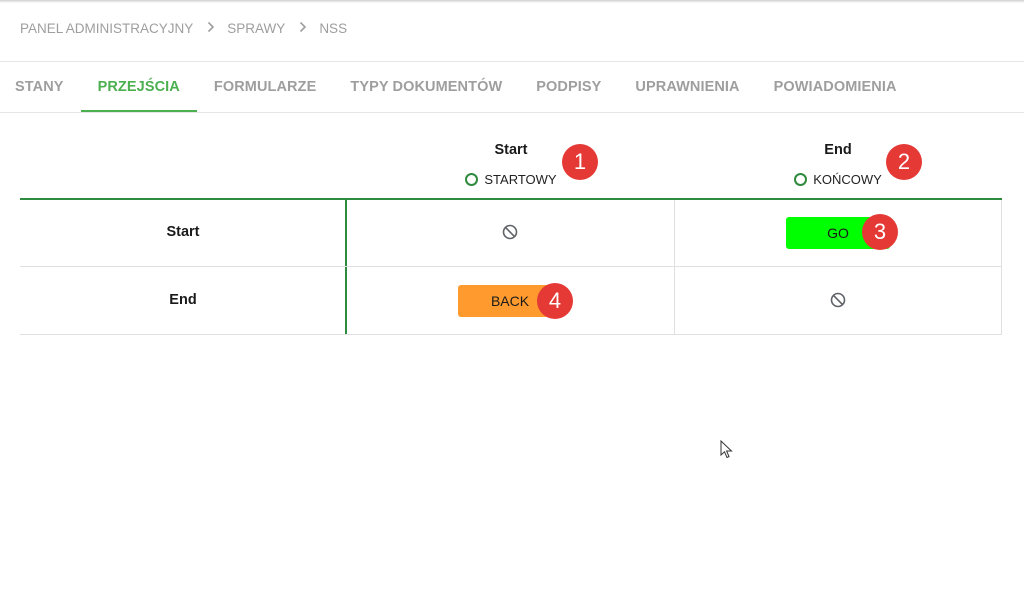 Image resolution: width=1024 pixels, height=614 pixels. I want to click on annotation-badge: 1, so click(580, 162).